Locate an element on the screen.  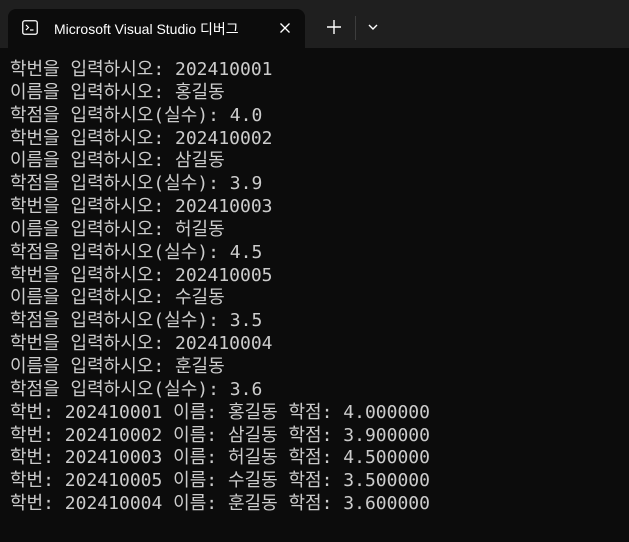
console-line: 학번을 입력하시오: 202410004 is located at coordinates (141, 344).